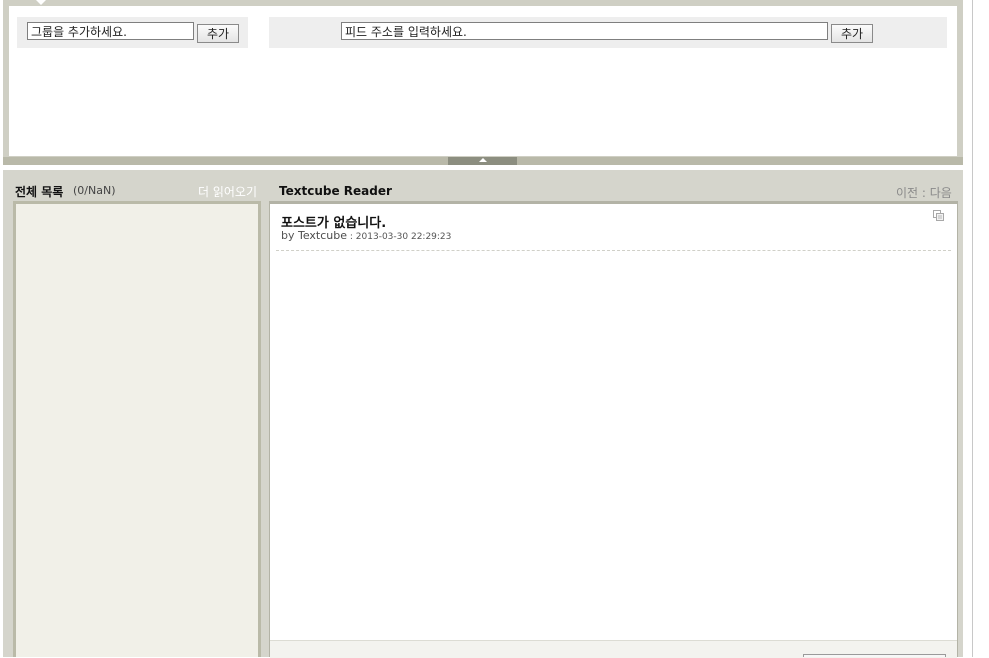 This screenshot has width=989, height=658. I want to click on post-author: Textcube, so click(322, 235).